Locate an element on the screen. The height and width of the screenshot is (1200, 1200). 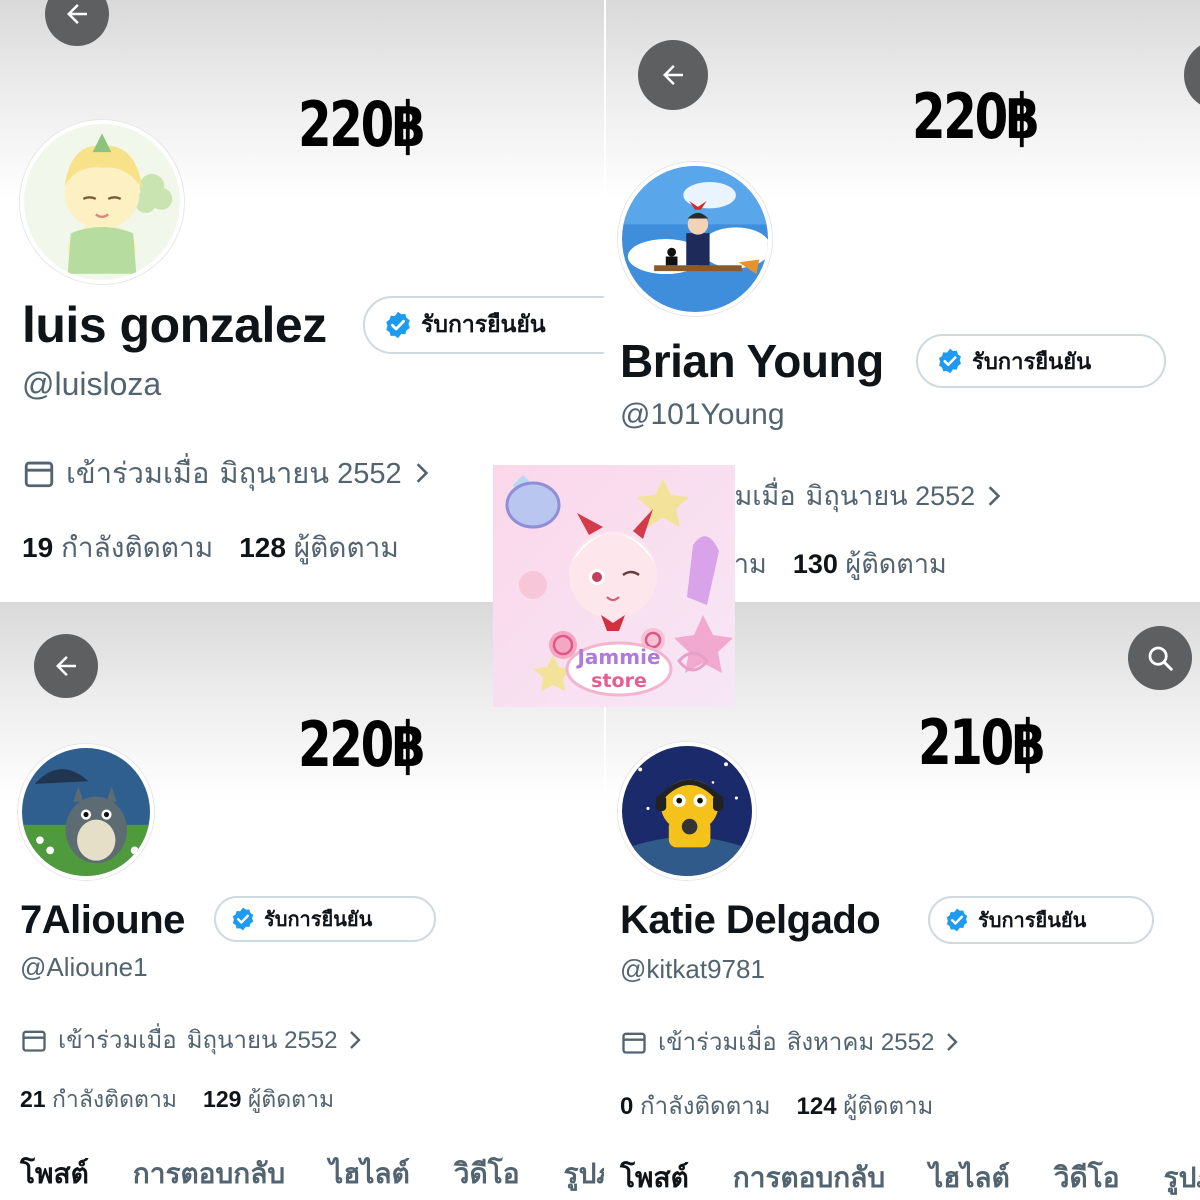
following-count: 0 กำลังติดตาม is located at coordinates (695, 1105).